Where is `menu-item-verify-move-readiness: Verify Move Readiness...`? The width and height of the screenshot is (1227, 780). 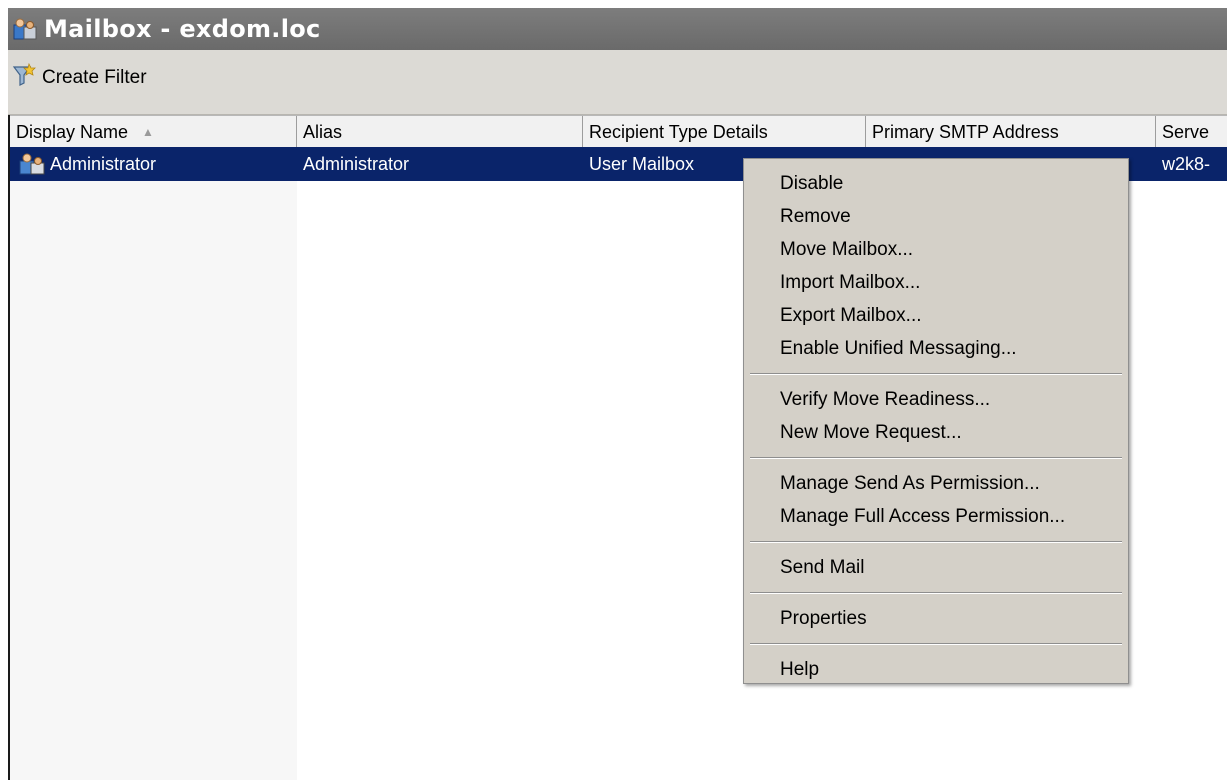 menu-item-verify-move-readiness: Verify Move Readiness... is located at coordinates (936, 399).